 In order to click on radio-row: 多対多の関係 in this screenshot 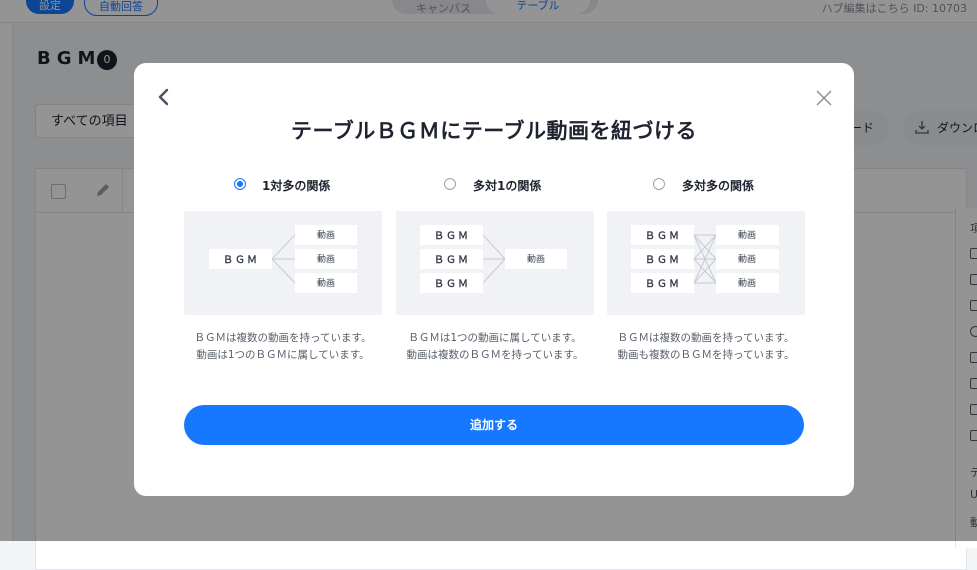, I will do `click(706, 185)`.